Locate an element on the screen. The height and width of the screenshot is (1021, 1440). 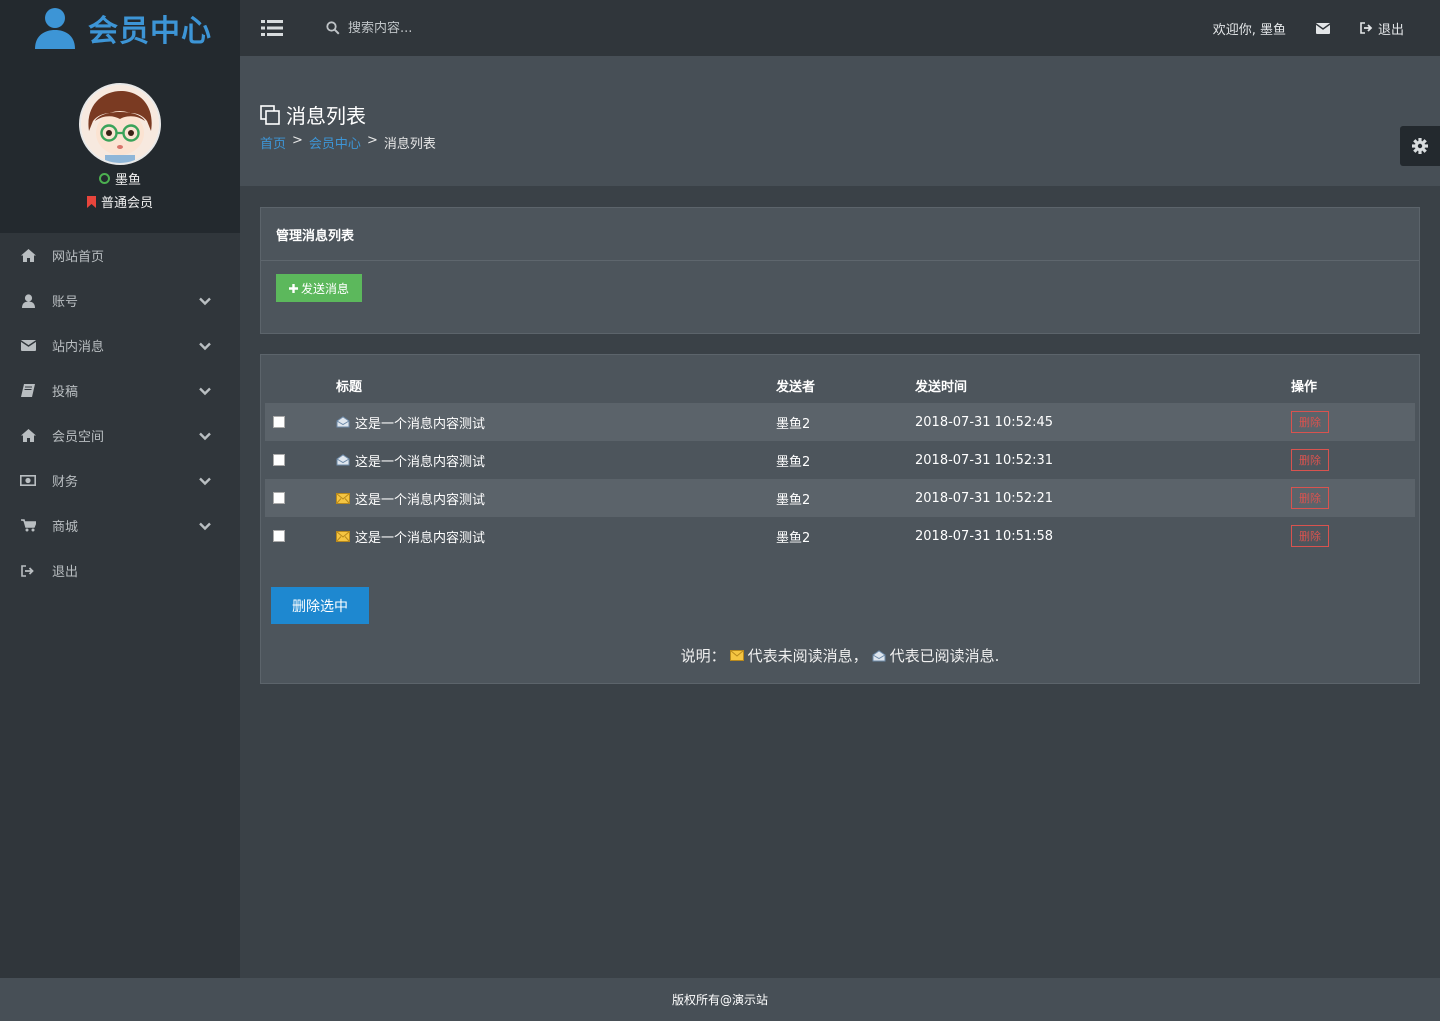
list-icon is located at coordinates (272, 28).